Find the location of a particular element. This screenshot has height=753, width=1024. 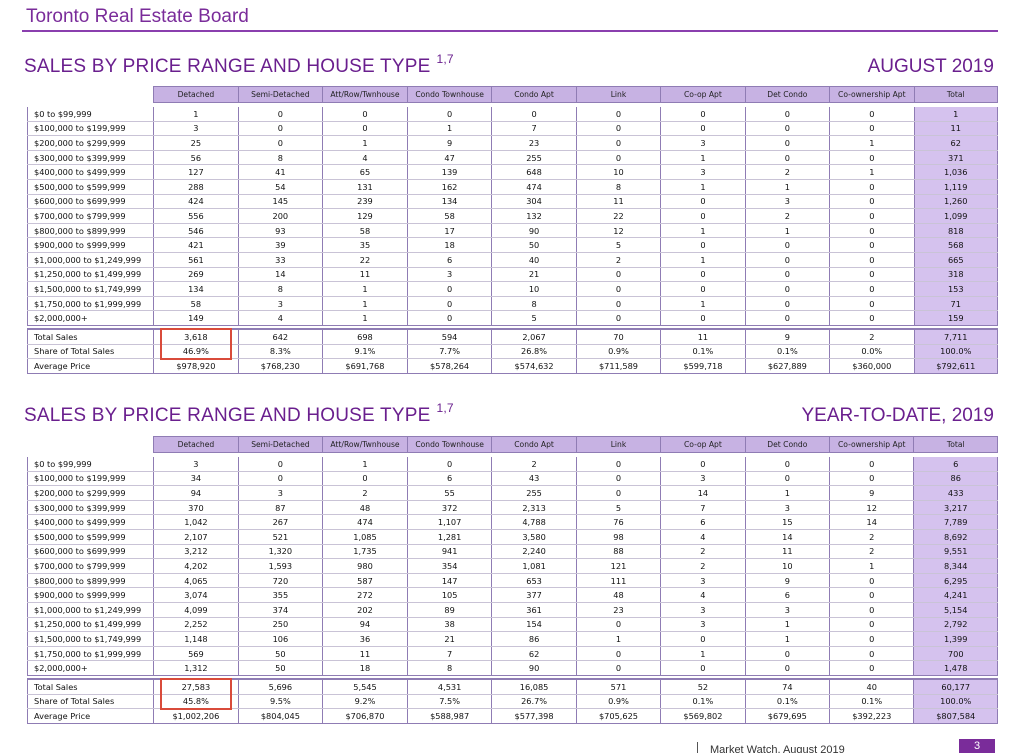

table-cell: 105 is located at coordinates (449, 595).